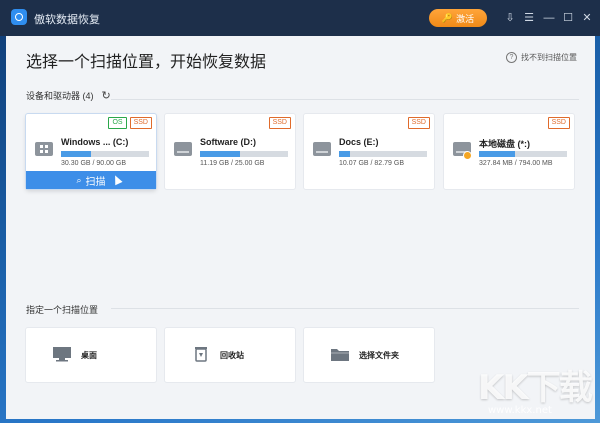 This screenshot has height=423, width=600. What do you see at coordinates (117, 123) in the screenshot?
I see `os-badge: OS` at bounding box center [117, 123].